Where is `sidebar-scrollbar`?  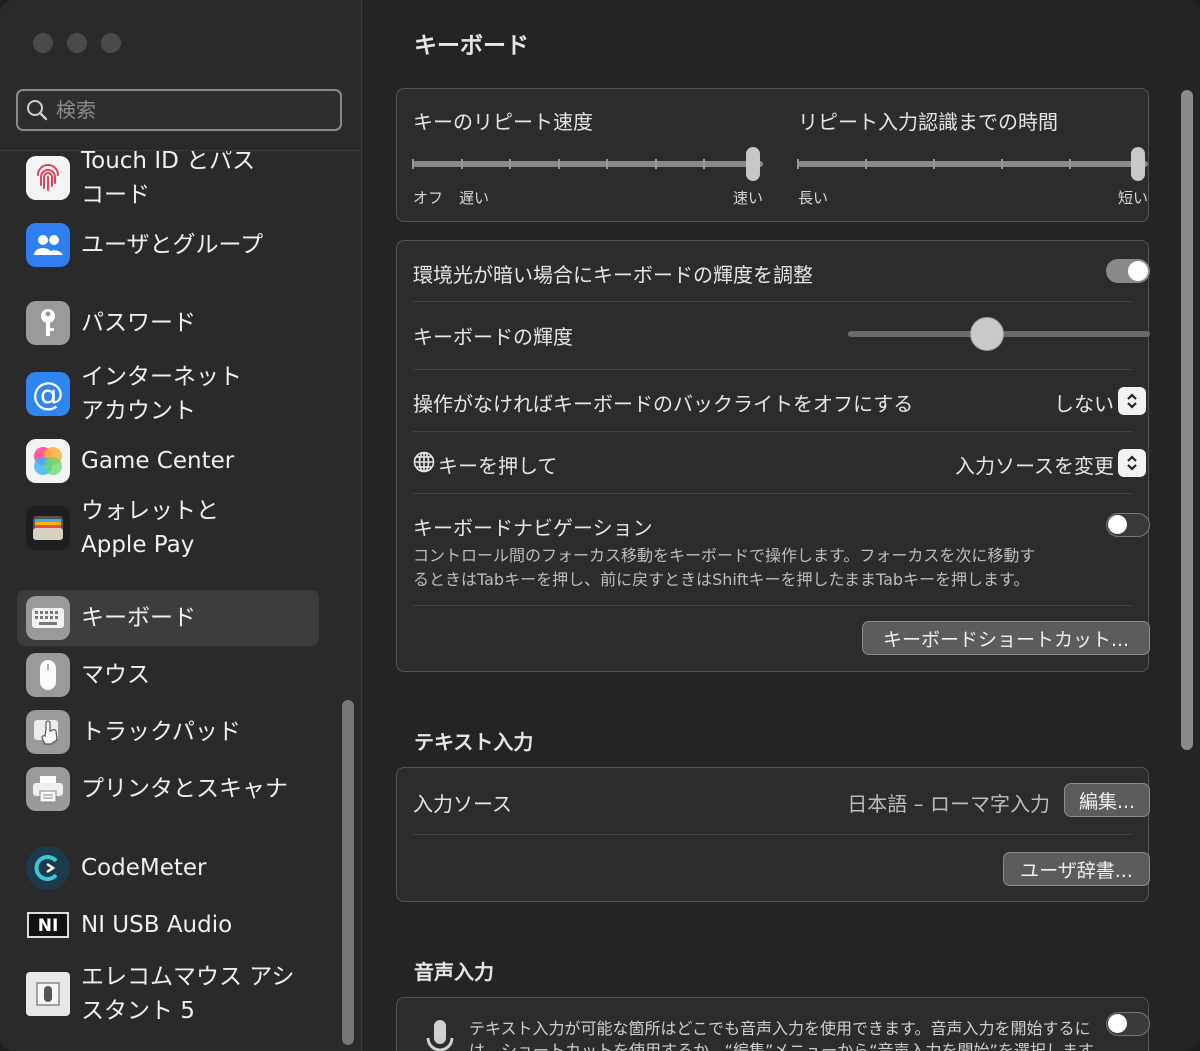 sidebar-scrollbar is located at coordinates (348, 872).